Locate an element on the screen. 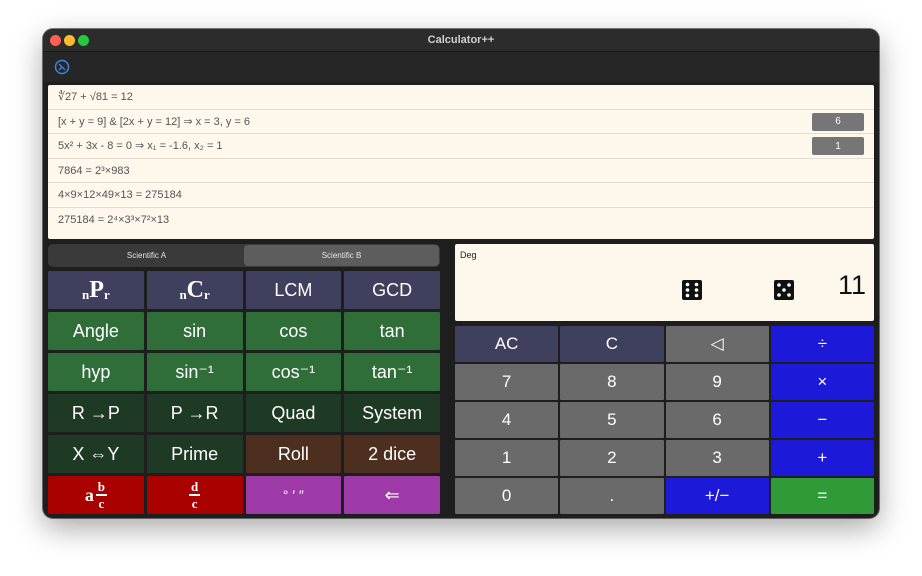  digit-9-button: 9 is located at coordinates (717, 382).